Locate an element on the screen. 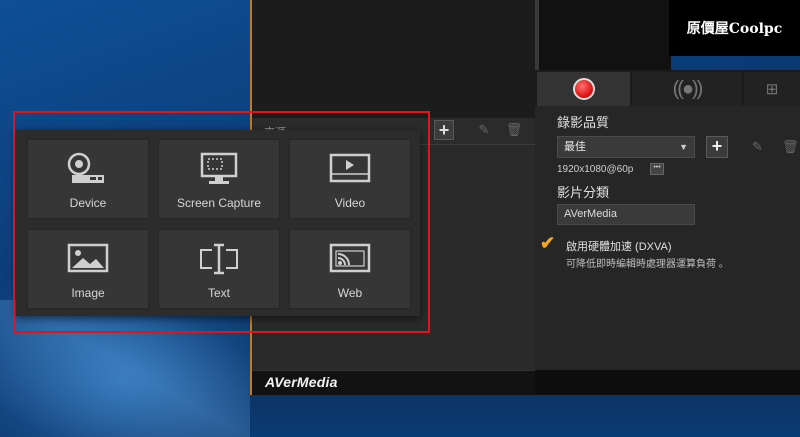  video-play-icon is located at coordinates (350, 168).